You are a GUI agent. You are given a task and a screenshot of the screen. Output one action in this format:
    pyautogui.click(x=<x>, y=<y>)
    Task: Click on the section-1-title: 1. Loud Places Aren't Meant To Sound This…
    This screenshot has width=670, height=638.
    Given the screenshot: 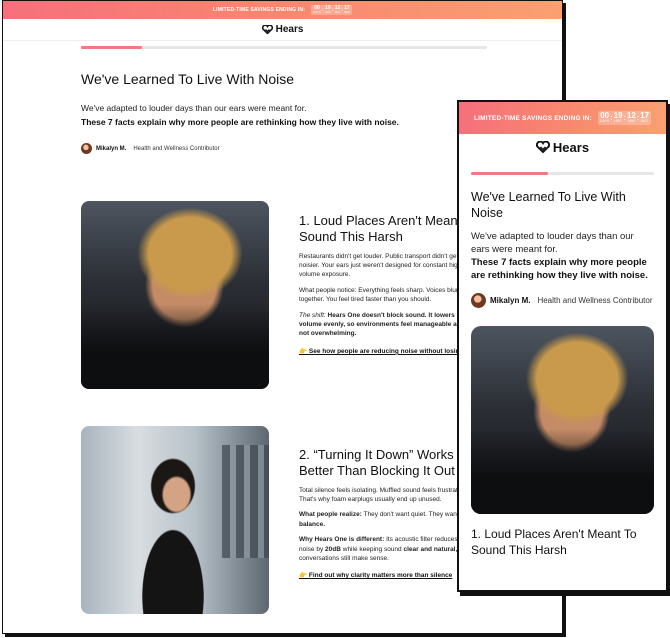 What is the action you would take?
    pyautogui.click(x=554, y=541)
    